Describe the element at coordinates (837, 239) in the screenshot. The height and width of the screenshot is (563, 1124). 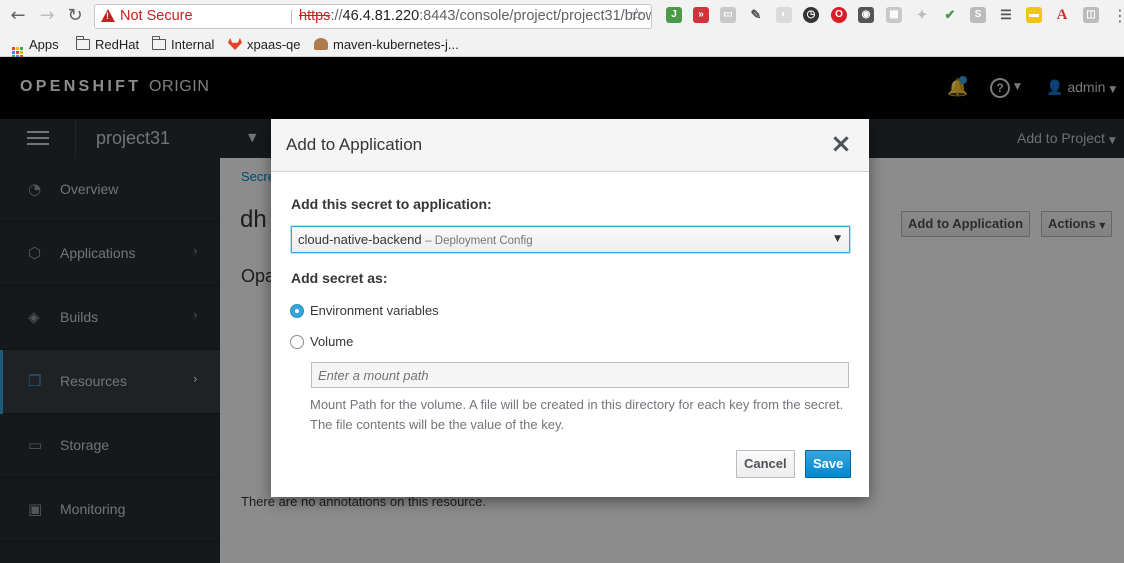
I see `chevron-down-icon: ▼` at that location.